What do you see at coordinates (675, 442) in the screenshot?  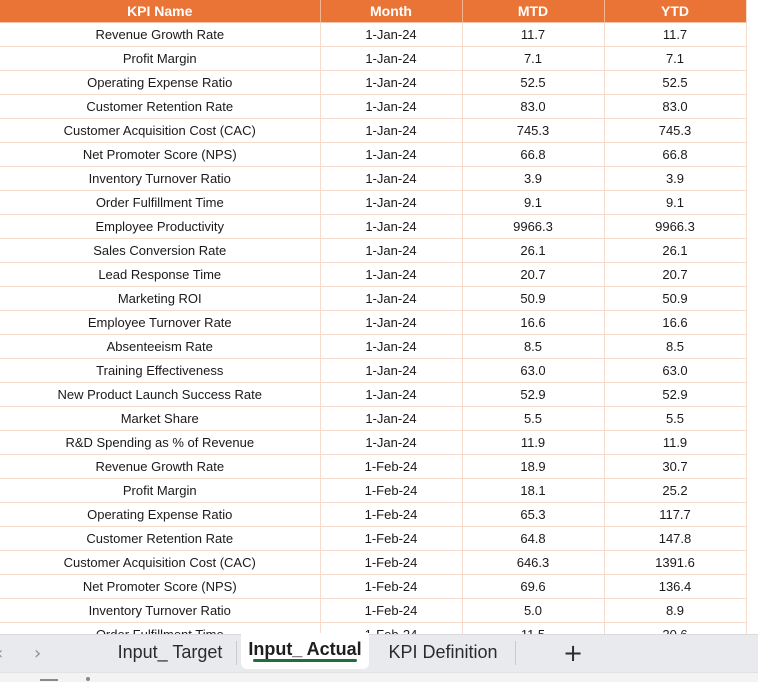 I see `cell-ytd: 11.9` at bounding box center [675, 442].